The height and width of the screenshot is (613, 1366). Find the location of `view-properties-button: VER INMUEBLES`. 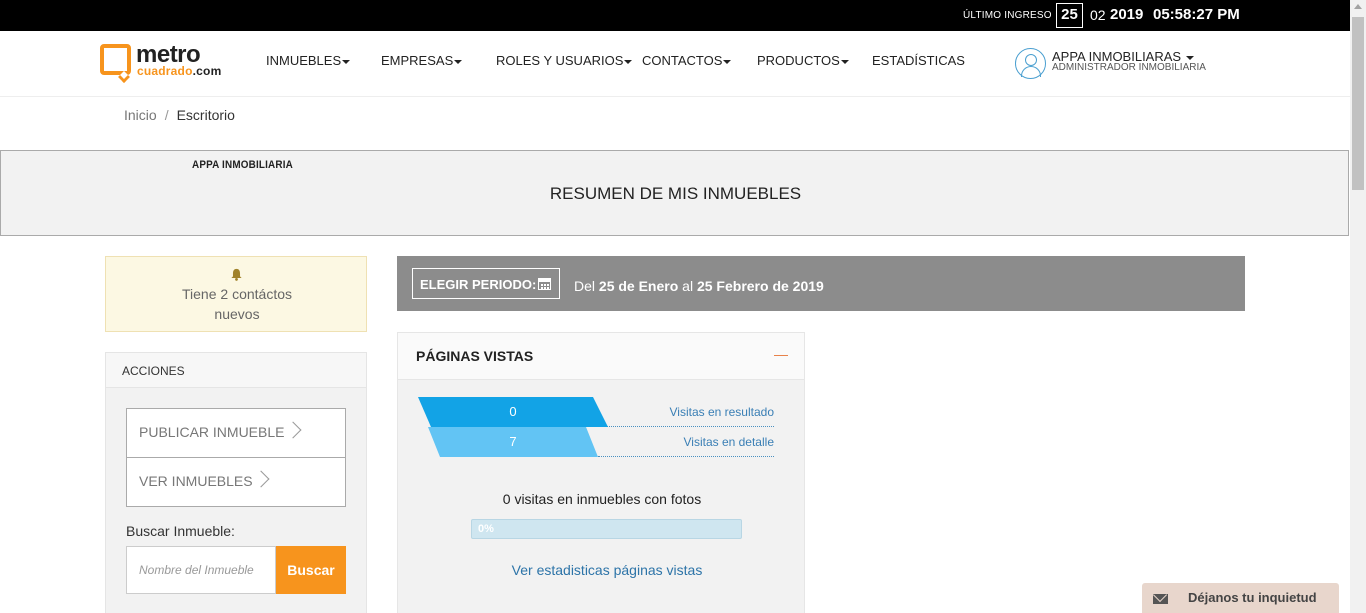

view-properties-button: VER INMUEBLES is located at coordinates (236, 482).